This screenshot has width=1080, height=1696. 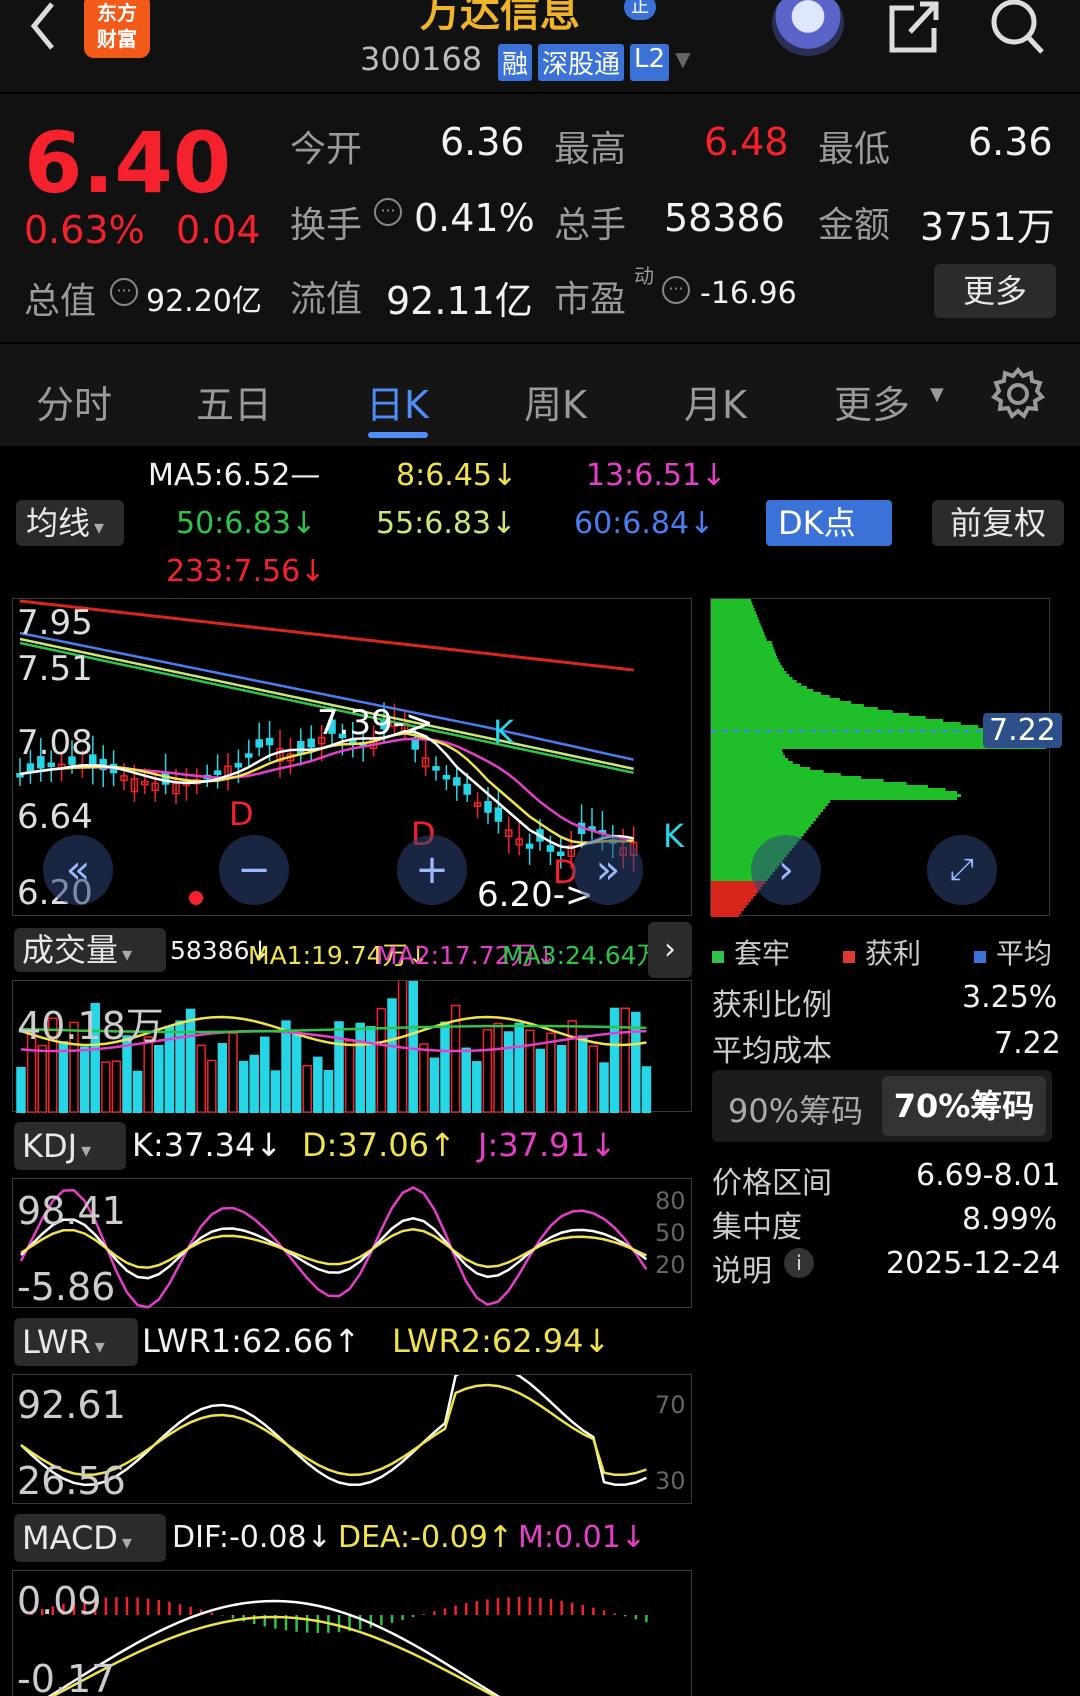 I want to click on kdj-d-line, so click(x=333, y=1248).